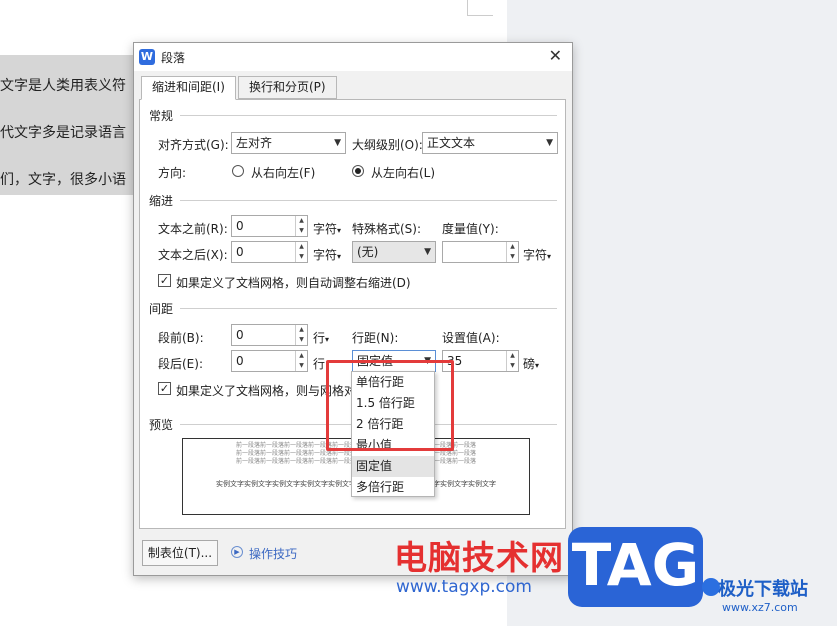 Image resolution: width=837 pixels, height=626 pixels. Describe the element at coordinates (353, 57) in the screenshot. I see `dialog-titlebar: W 段落 ✕` at that location.